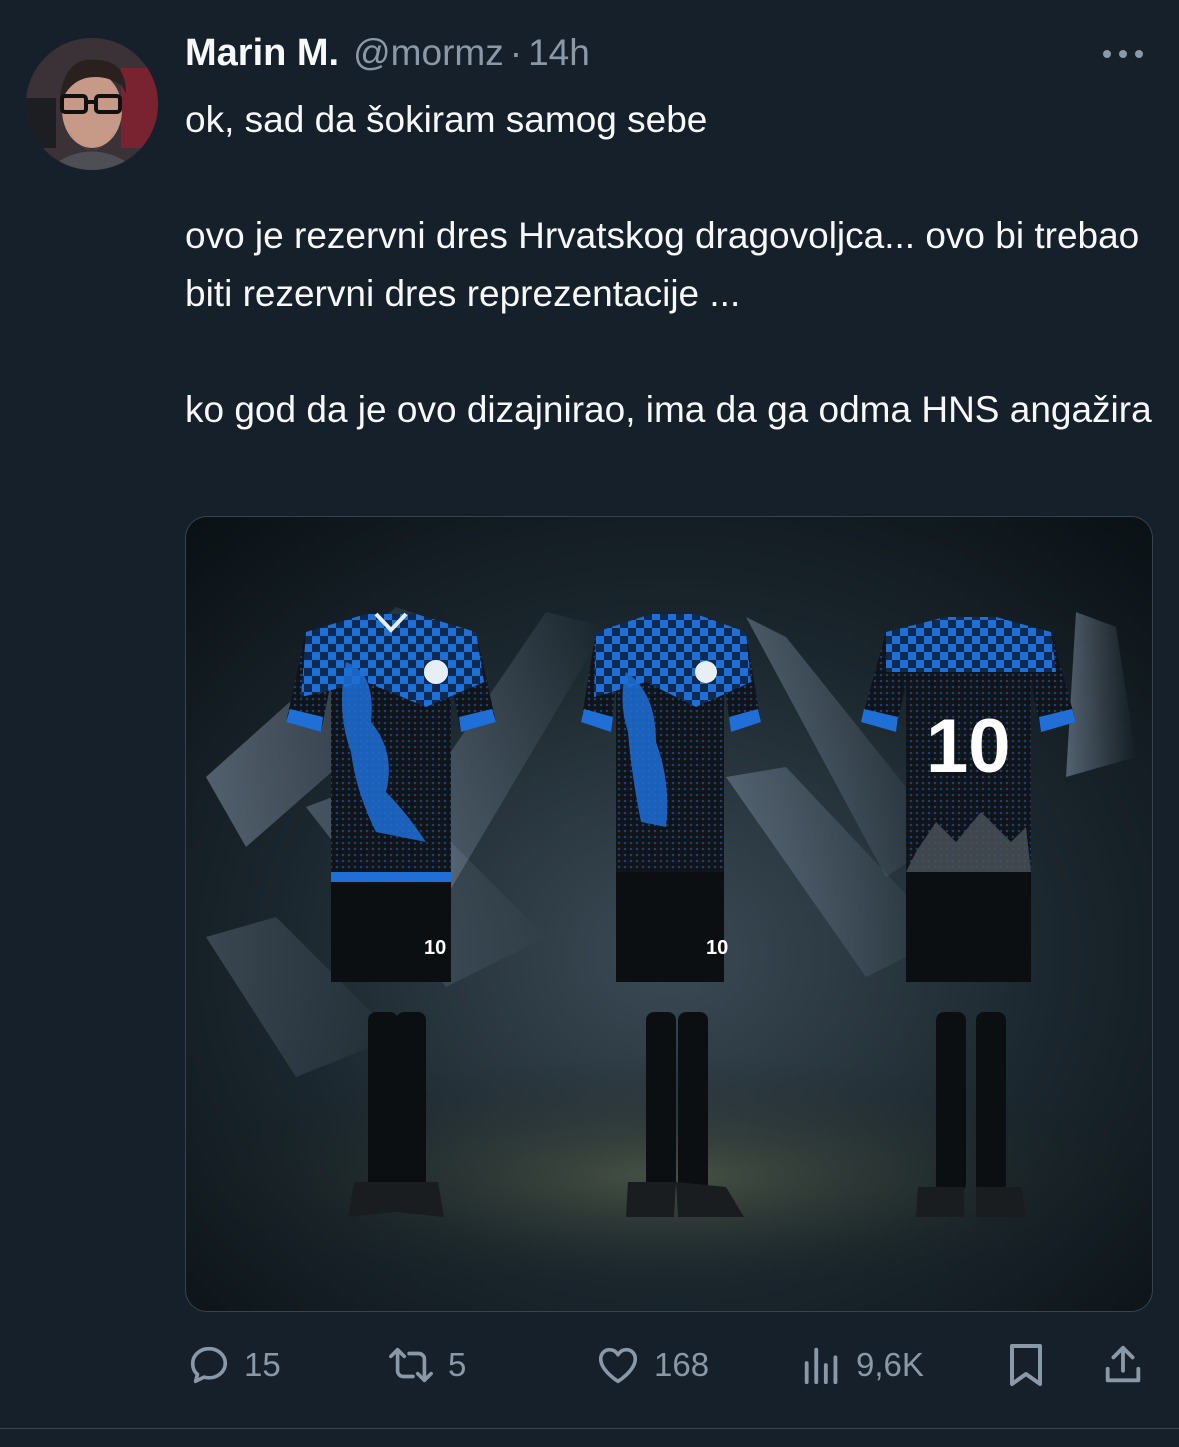 This screenshot has height=1447, width=1179. I want to click on kit-back-number: 10, so click(968, 746).